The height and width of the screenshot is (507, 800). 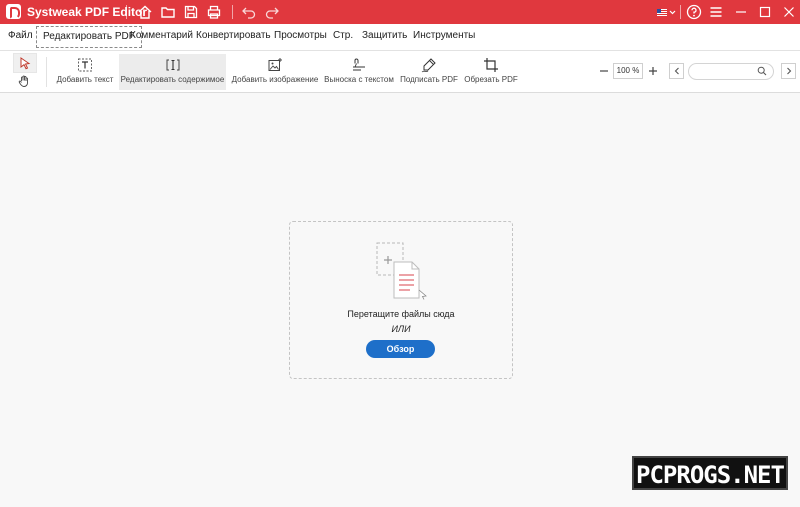 I want to click on previous-result-button, so click(x=676, y=71).